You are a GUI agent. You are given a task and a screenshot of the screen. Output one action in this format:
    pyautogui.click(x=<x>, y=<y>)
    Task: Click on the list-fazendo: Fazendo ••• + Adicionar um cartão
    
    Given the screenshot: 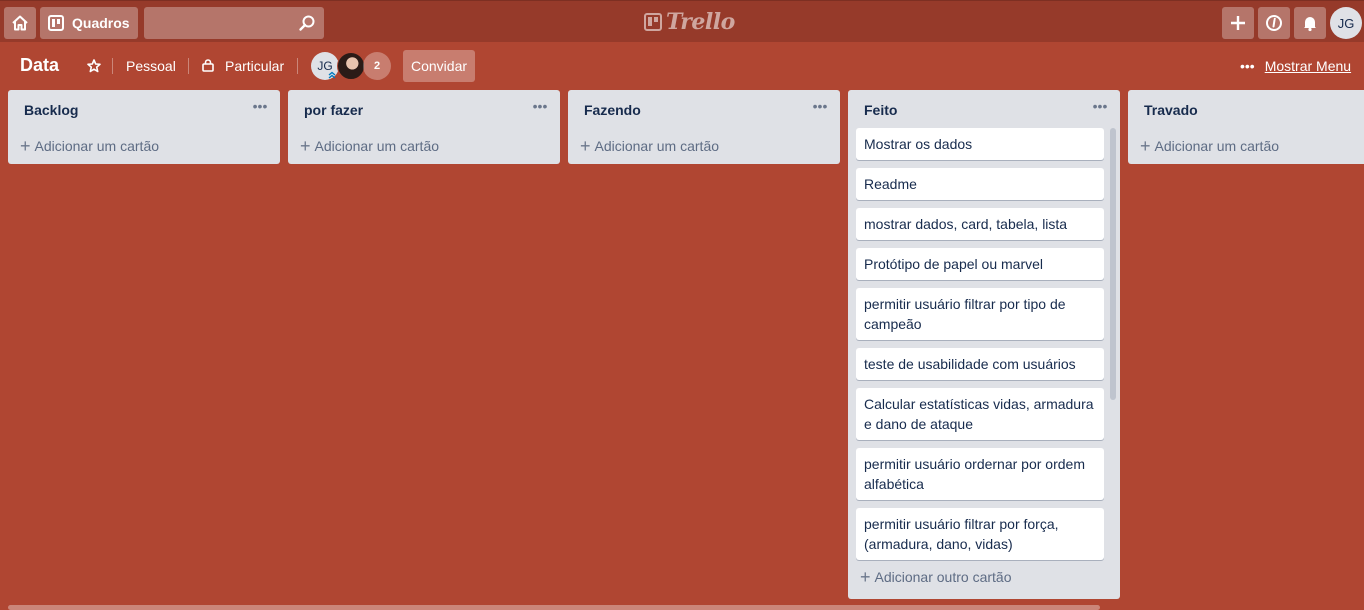 What is the action you would take?
    pyautogui.click(x=704, y=127)
    